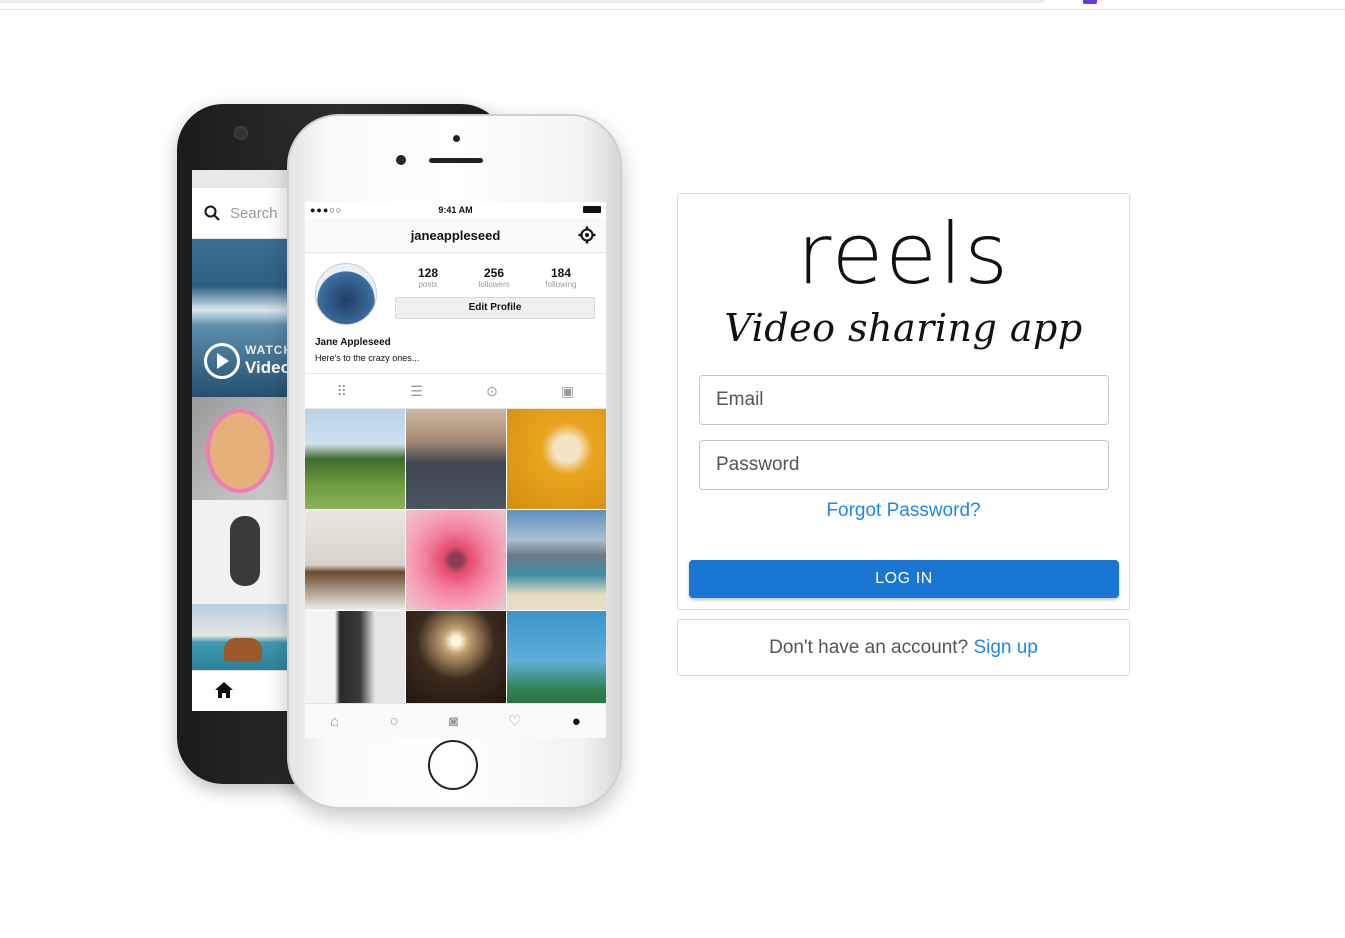  What do you see at coordinates (904, 579) in the screenshot?
I see `login-button: LOG IN` at bounding box center [904, 579].